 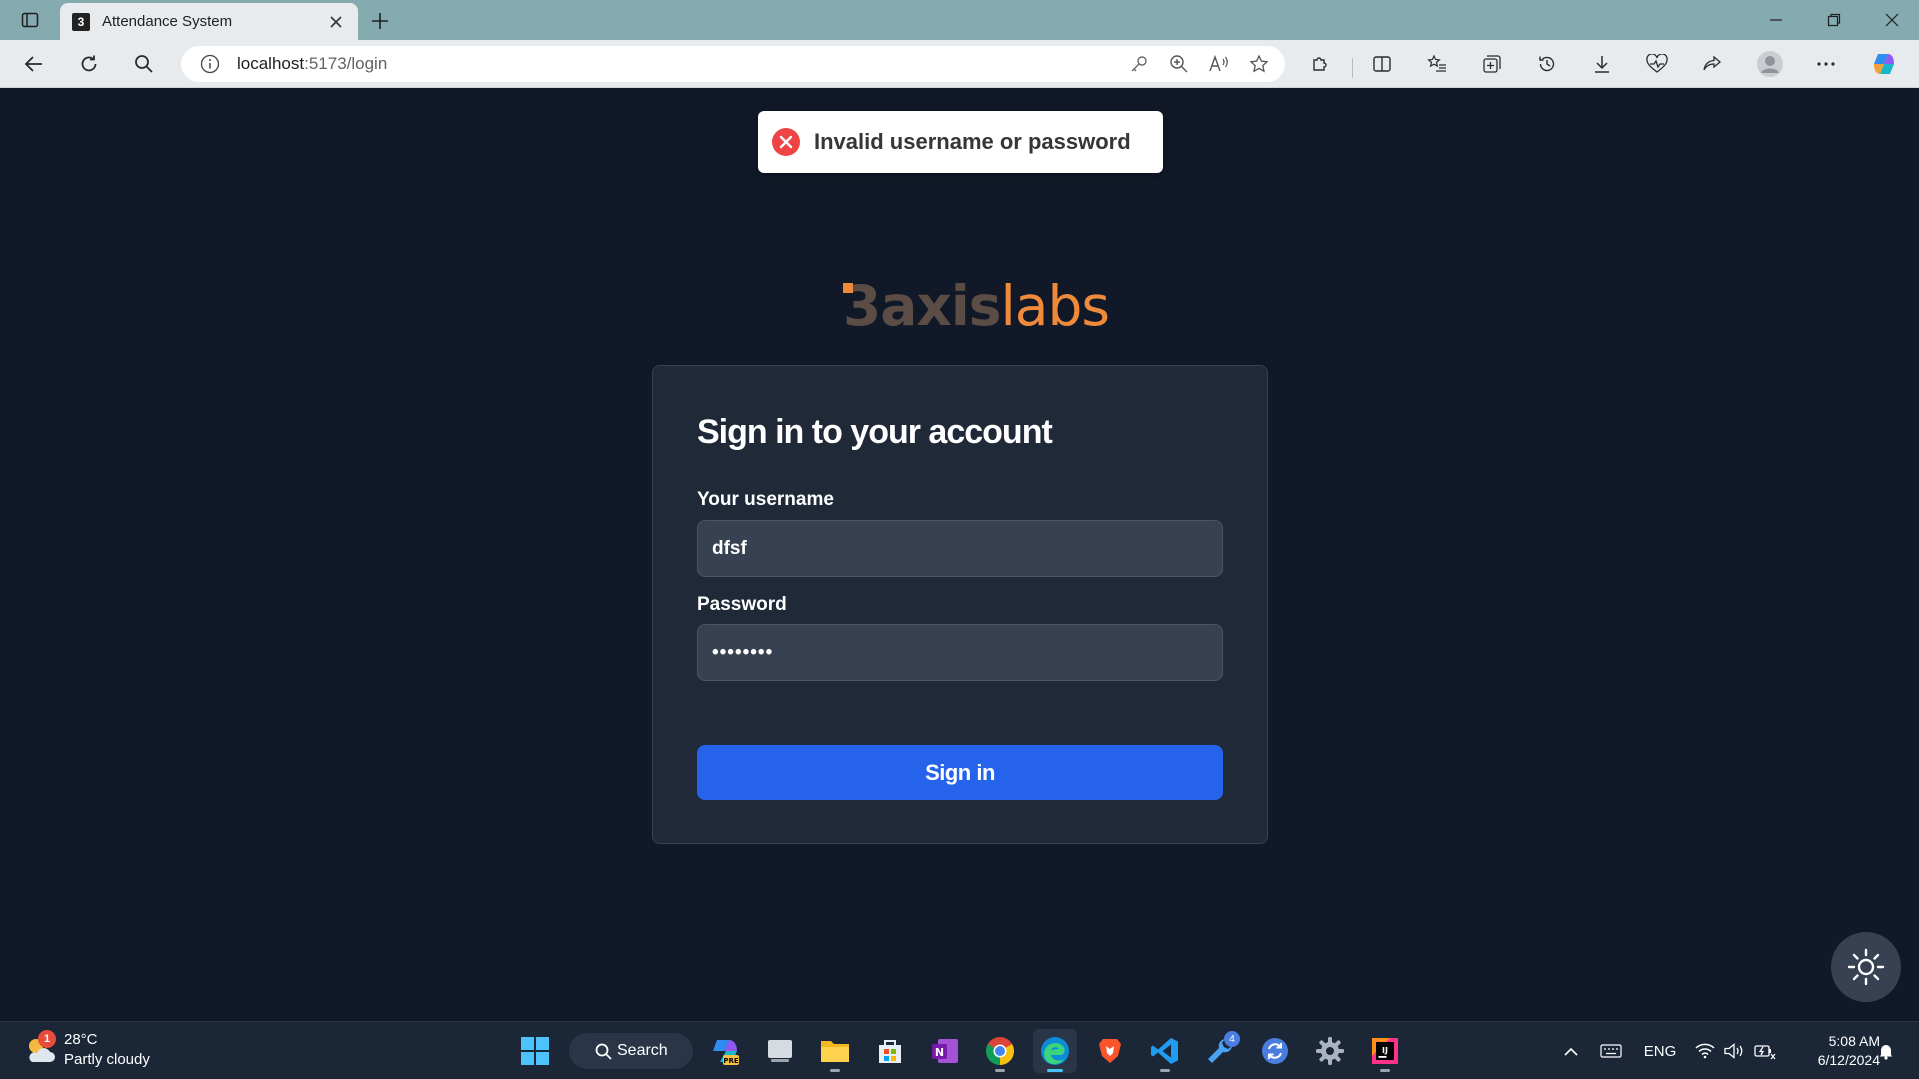 What do you see at coordinates (1765, 1050) in the screenshot?
I see `battery-tray-button` at bounding box center [1765, 1050].